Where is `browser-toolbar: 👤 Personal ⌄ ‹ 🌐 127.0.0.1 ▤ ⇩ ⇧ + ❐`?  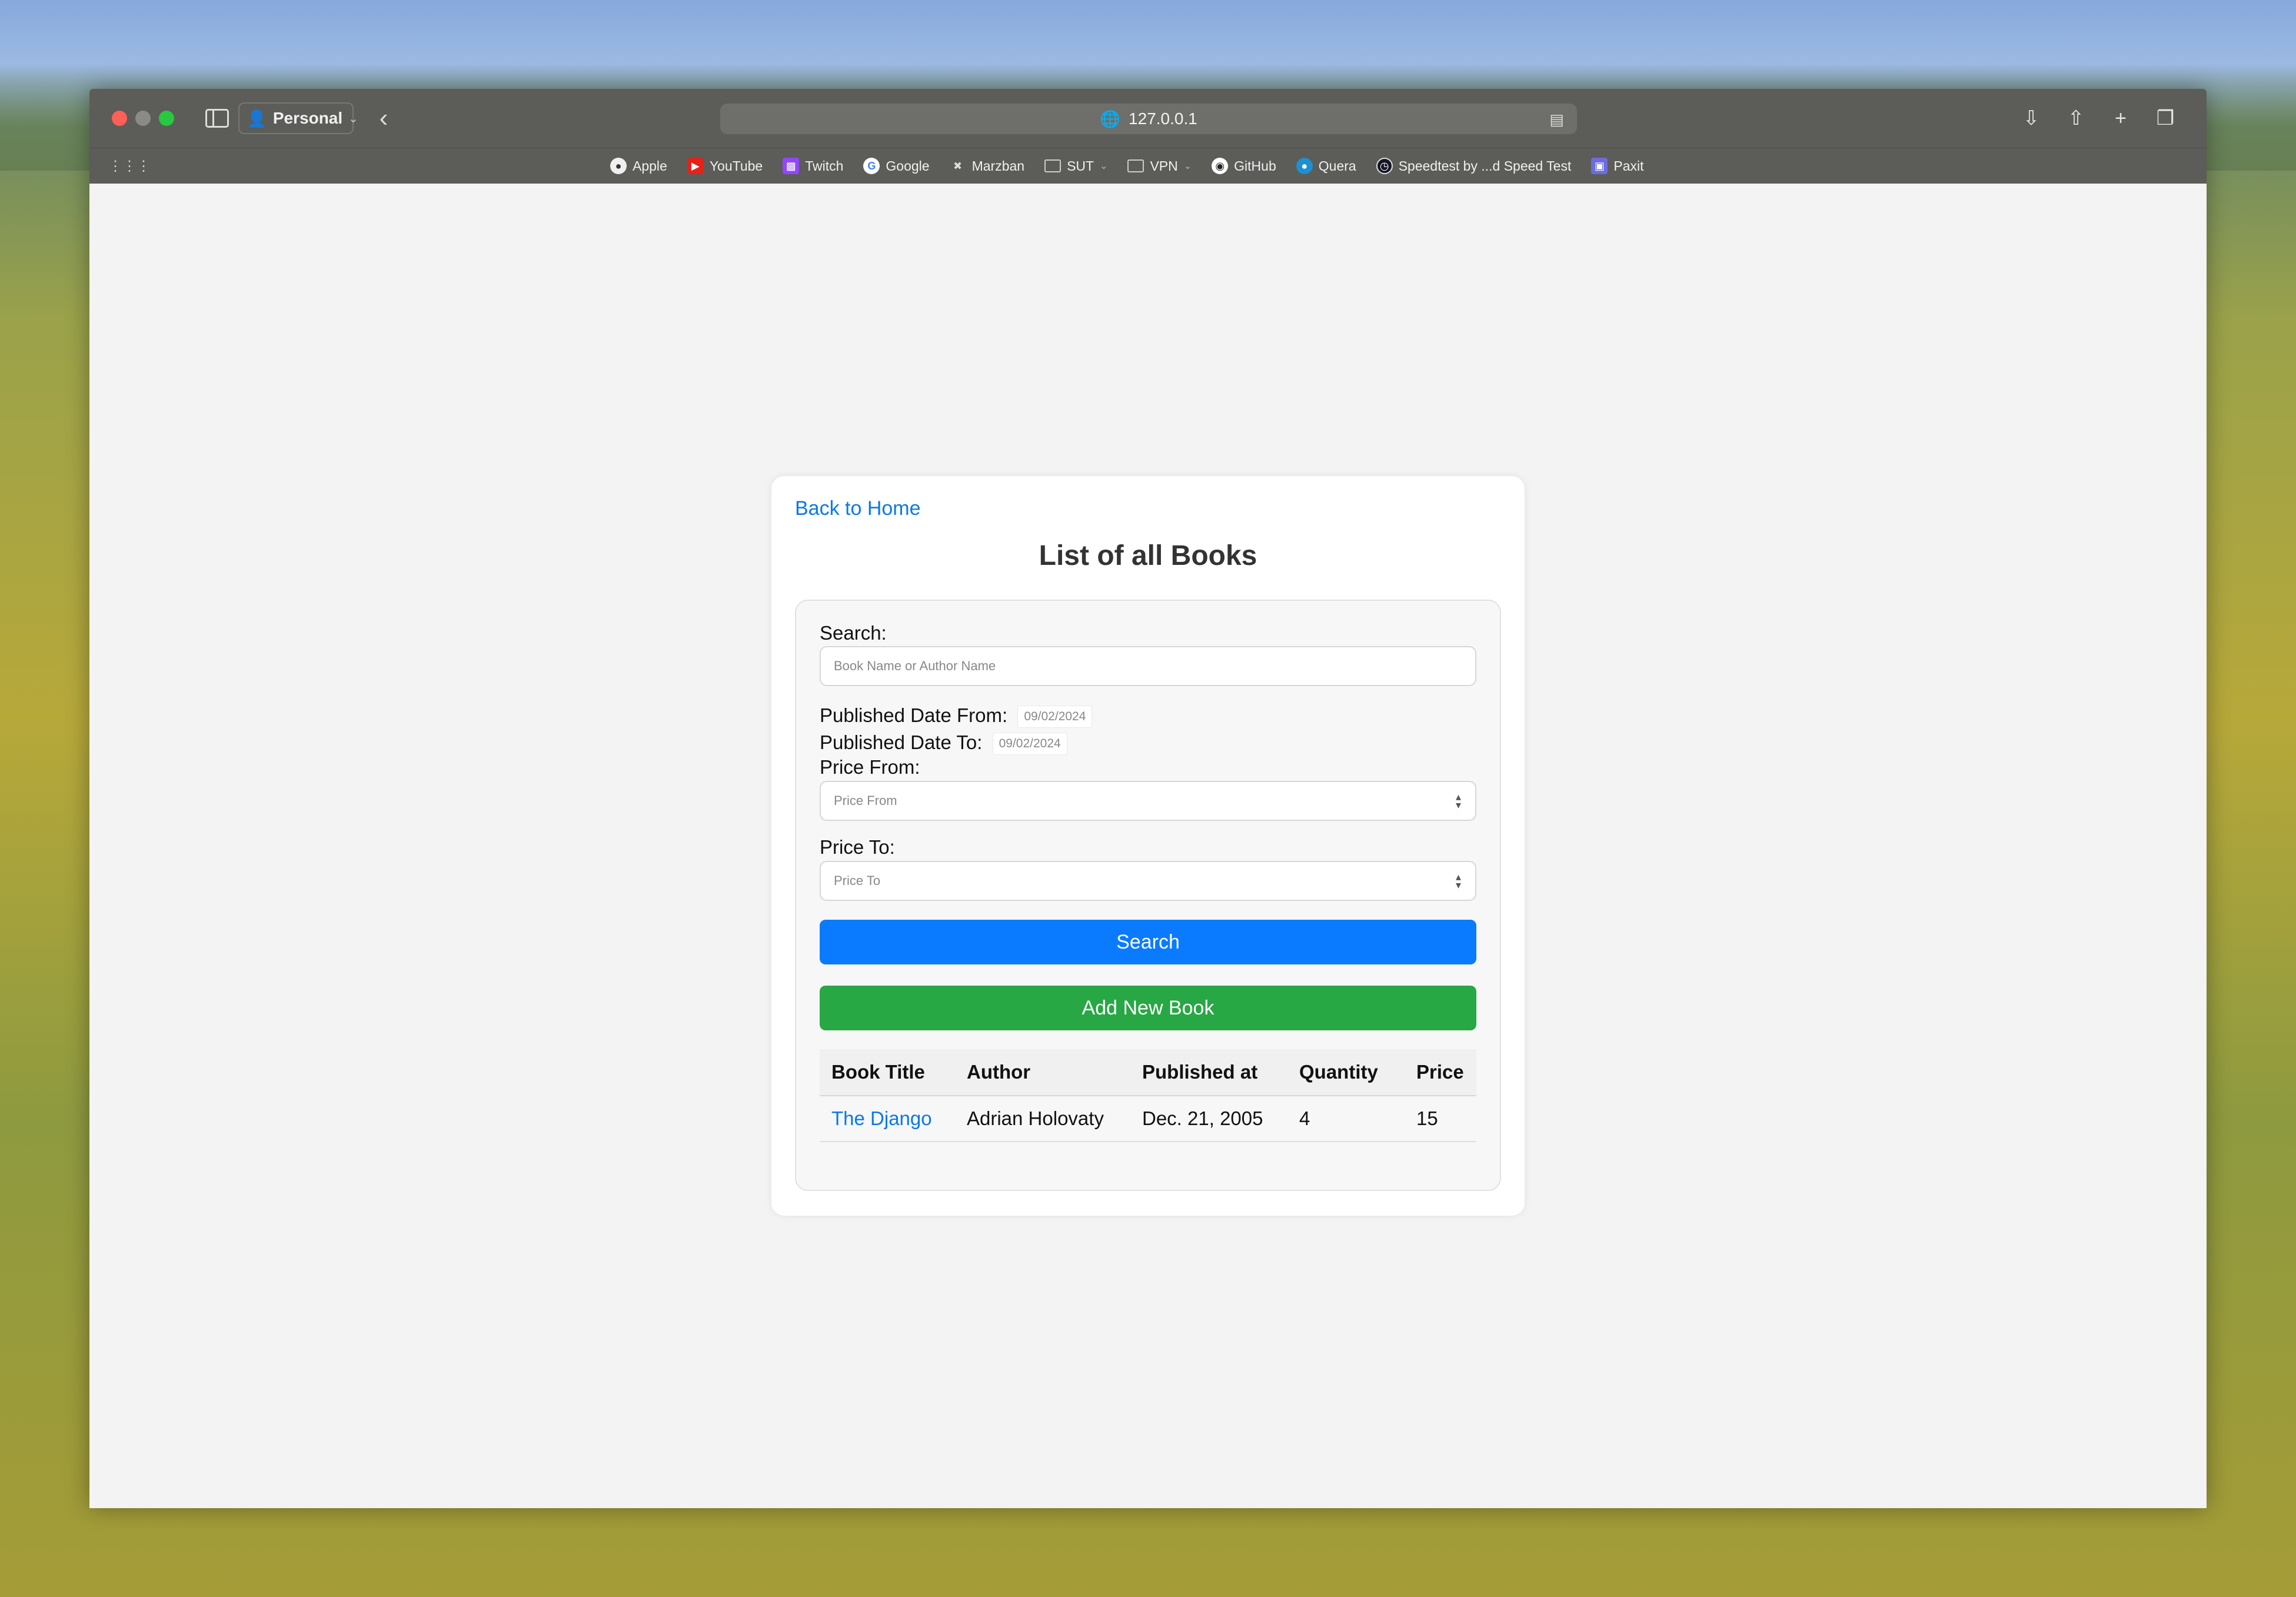 browser-toolbar: 👤 Personal ⌄ ‹ 🌐 127.0.0.1 ▤ ⇩ ⇧ + ❐ is located at coordinates (1148, 119).